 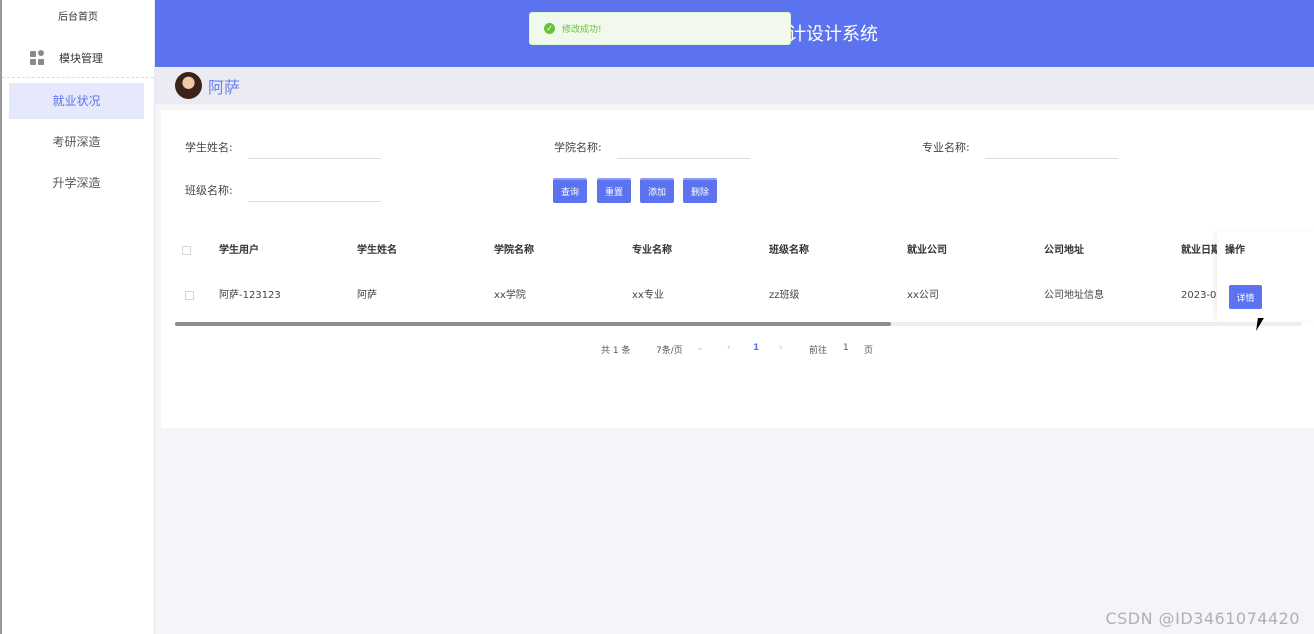 I want to click on detail-button: 详情, so click(x=1245, y=297).